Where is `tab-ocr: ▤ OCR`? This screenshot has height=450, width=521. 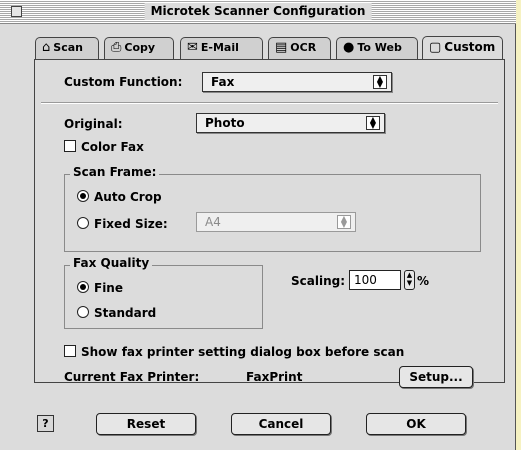
tab-ocr: ▤ OCR is located at coordinates (299, 48).